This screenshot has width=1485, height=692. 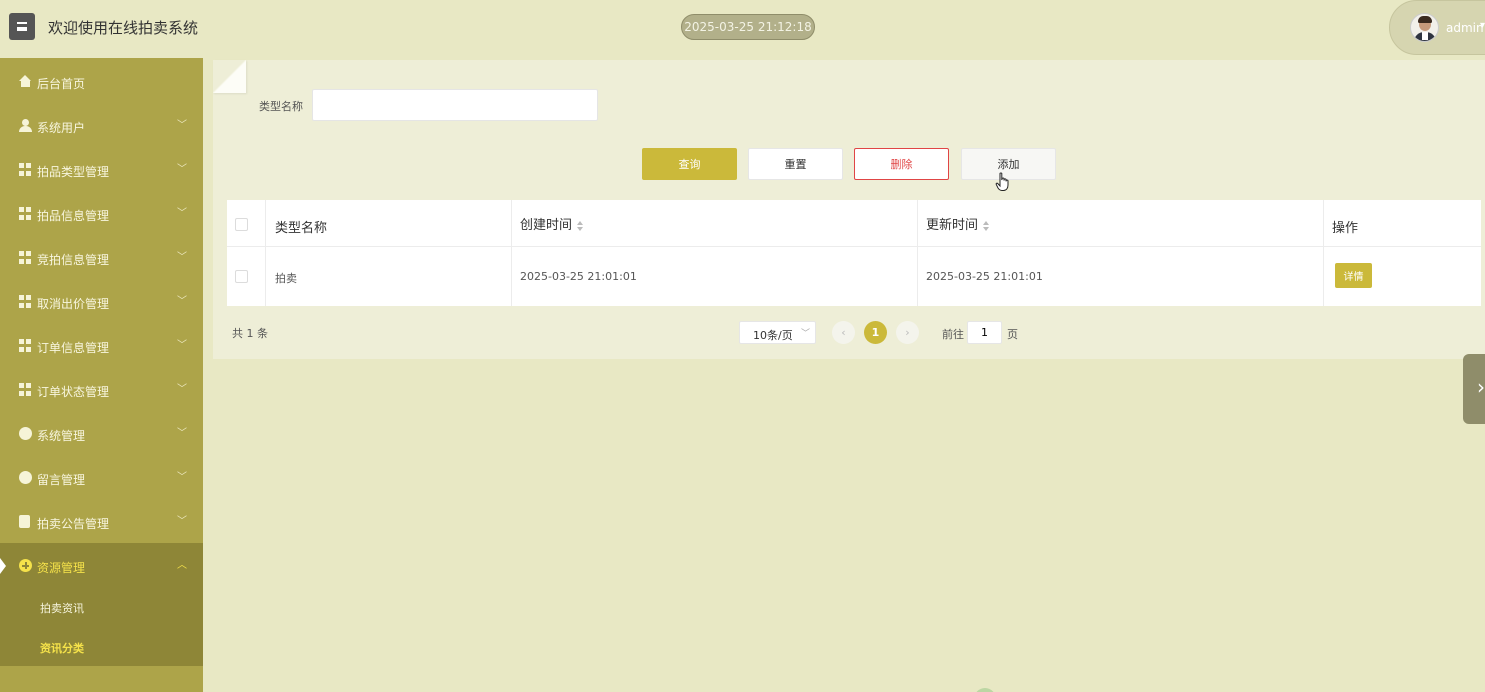 I want to click on hamburger-icon, so click(x=22, y=26).